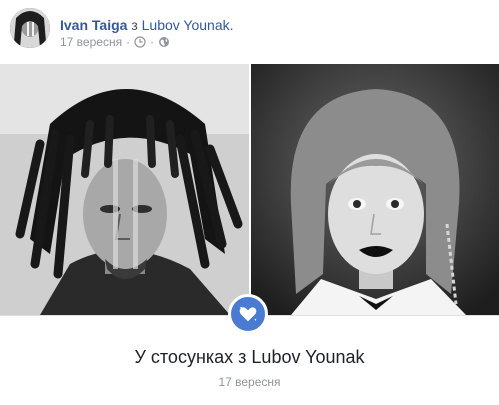 This screenshot has height=405, width=499. Describe the element at coordinates (140, 42) in the screenshot. I see `clock-icon` at that location.